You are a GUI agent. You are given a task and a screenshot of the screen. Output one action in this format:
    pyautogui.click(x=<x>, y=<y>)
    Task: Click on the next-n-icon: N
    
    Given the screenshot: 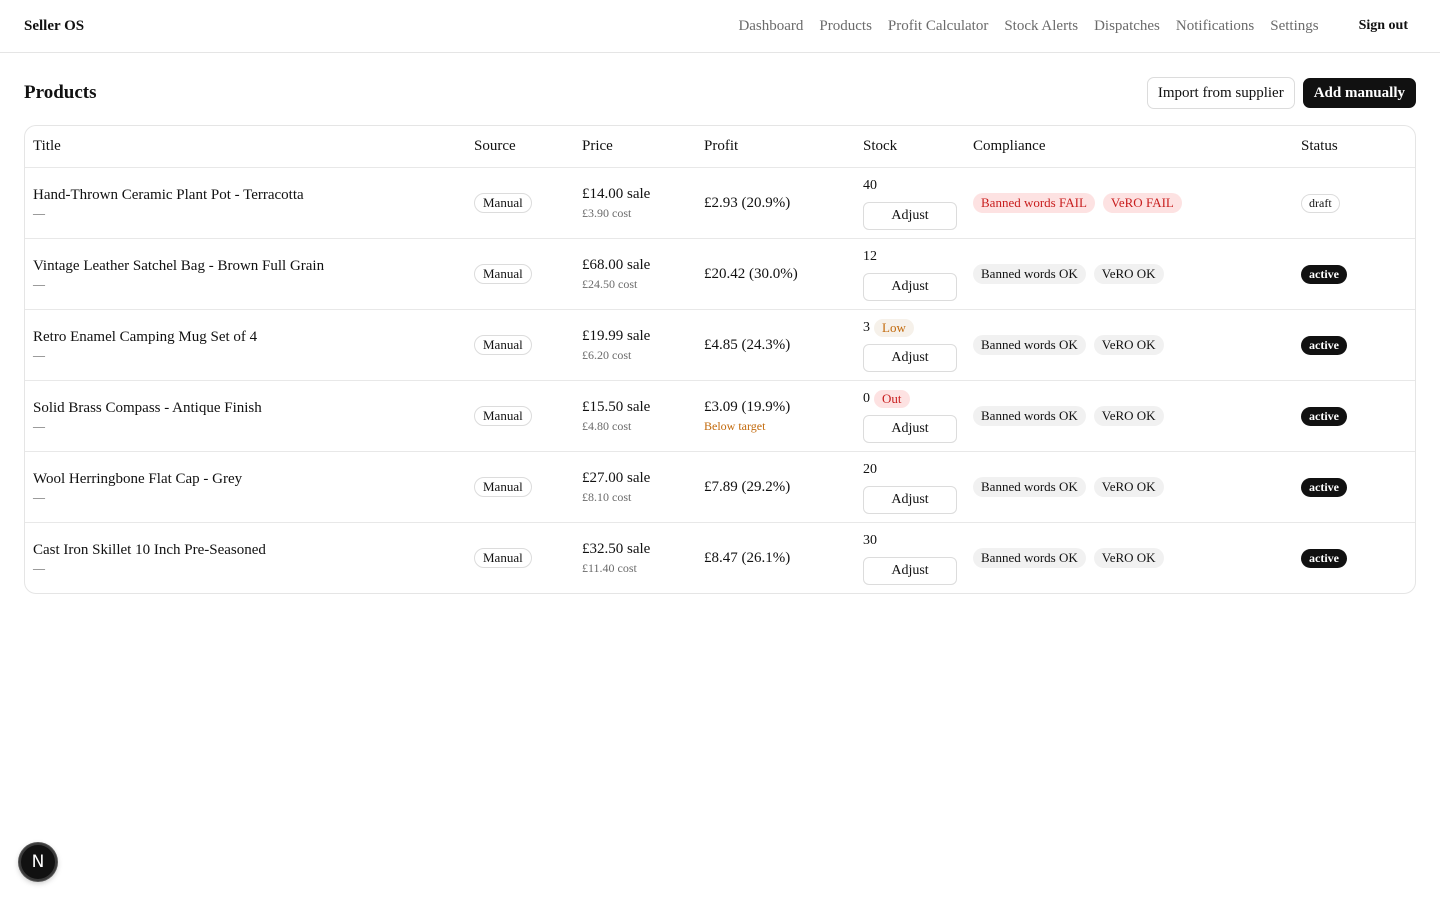 What is the action you would take?
    pyautogui.click(x=38, y=862)
    